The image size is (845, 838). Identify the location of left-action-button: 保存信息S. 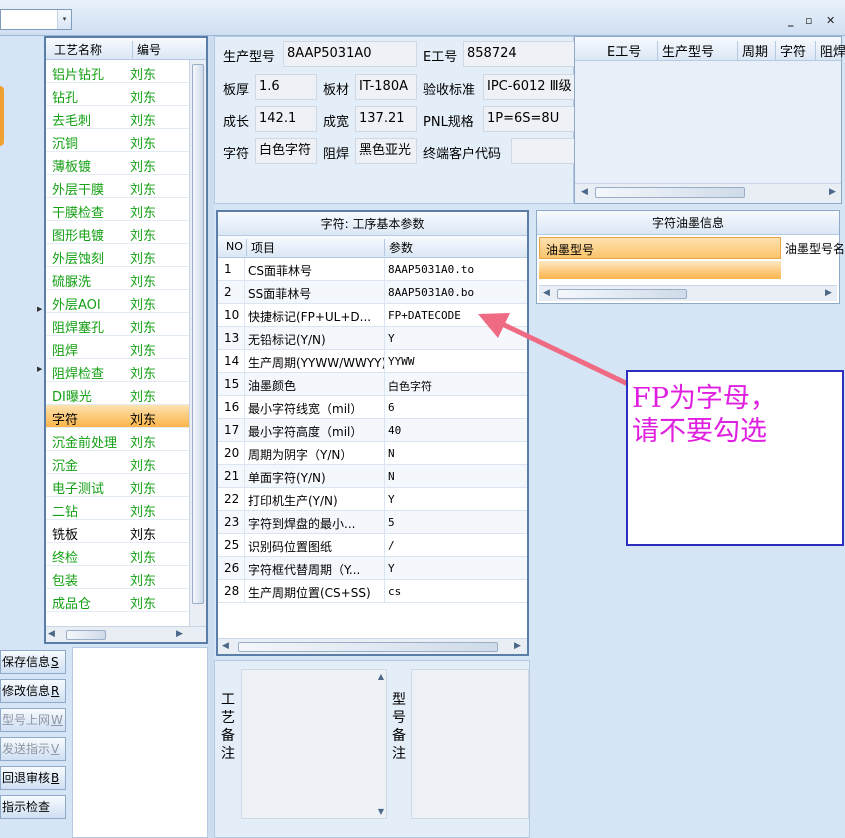
(33, 662).